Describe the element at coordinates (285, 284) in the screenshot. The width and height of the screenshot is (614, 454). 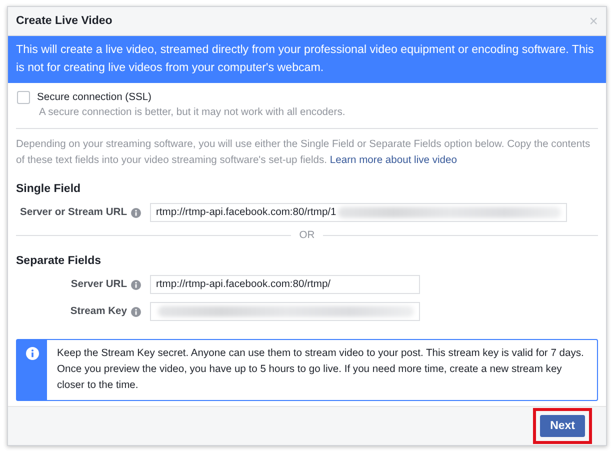
I see `text-field: rtmp://rtmp-api.facebook.com:80/rtmp/` at that location.